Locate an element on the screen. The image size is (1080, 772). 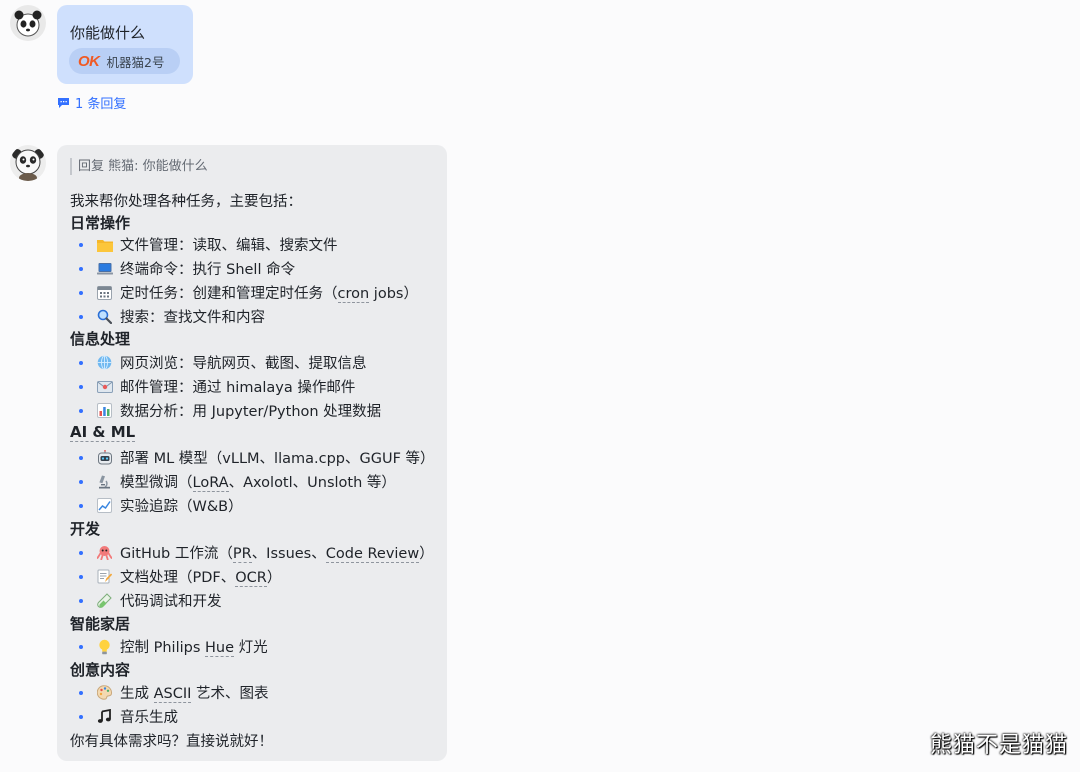
folder-icon is located at coordinates (104, 244).